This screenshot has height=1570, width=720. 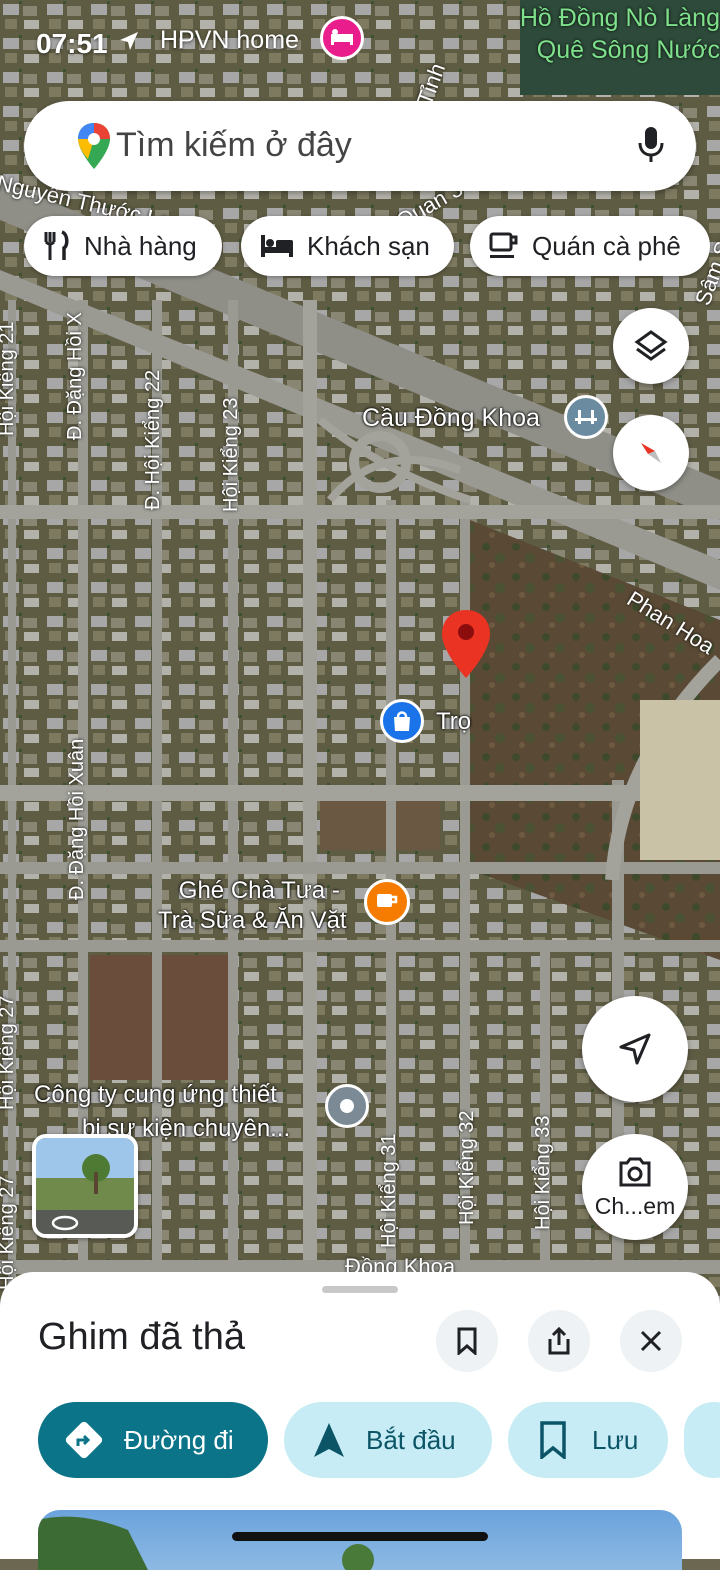 I want to click on home-indicator, so click(x=360, y=1536).